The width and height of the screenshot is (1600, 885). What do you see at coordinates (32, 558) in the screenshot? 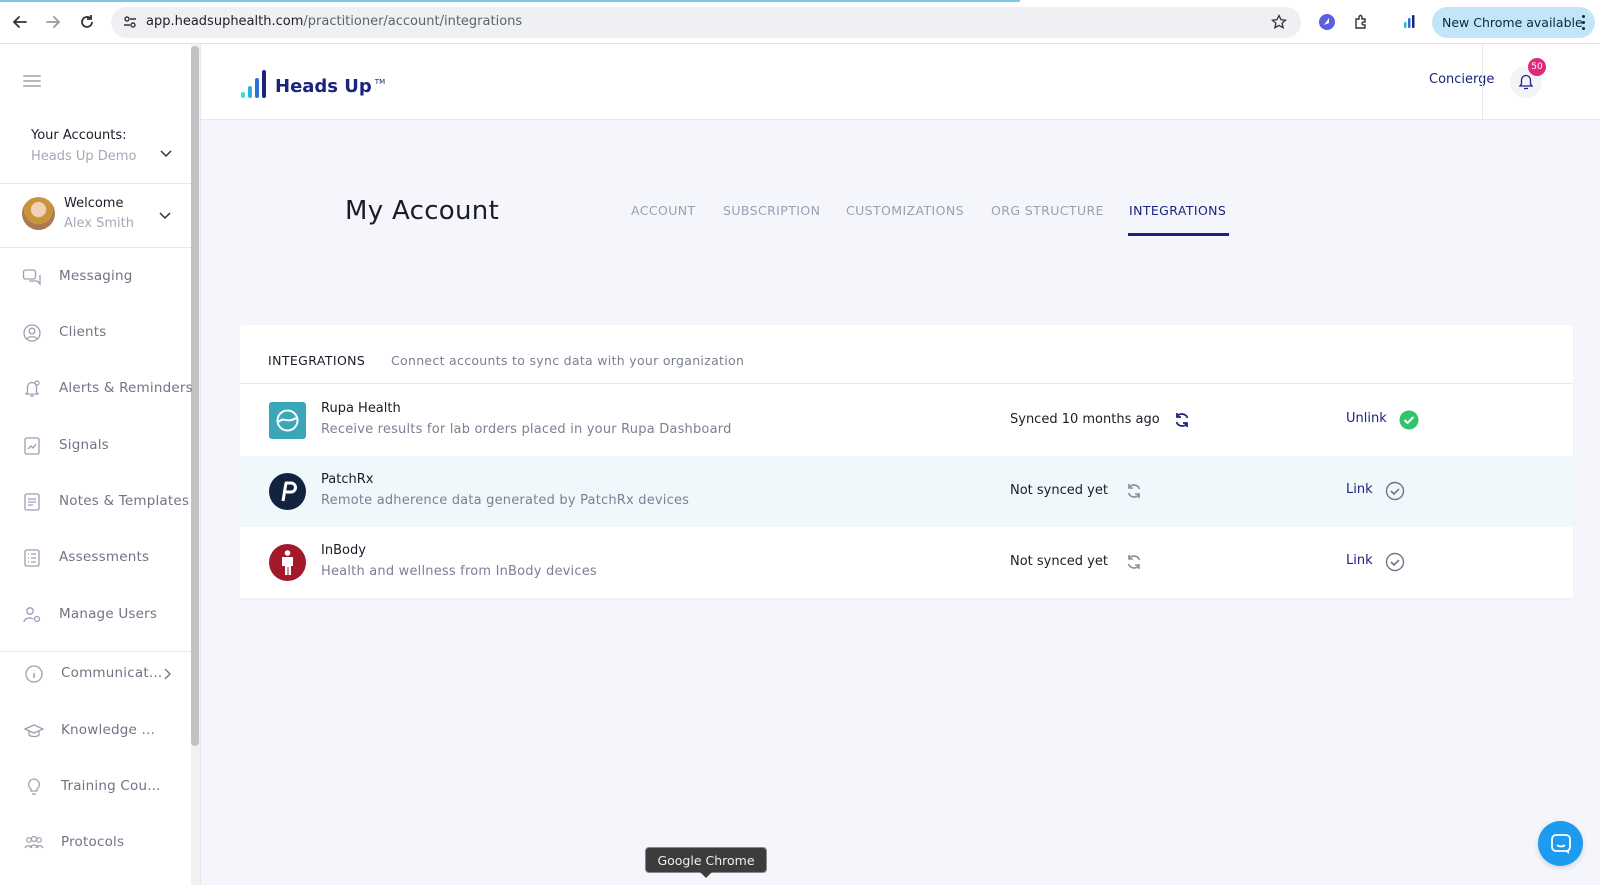
I see `assessments-icon` at bounding box center [32, 558].